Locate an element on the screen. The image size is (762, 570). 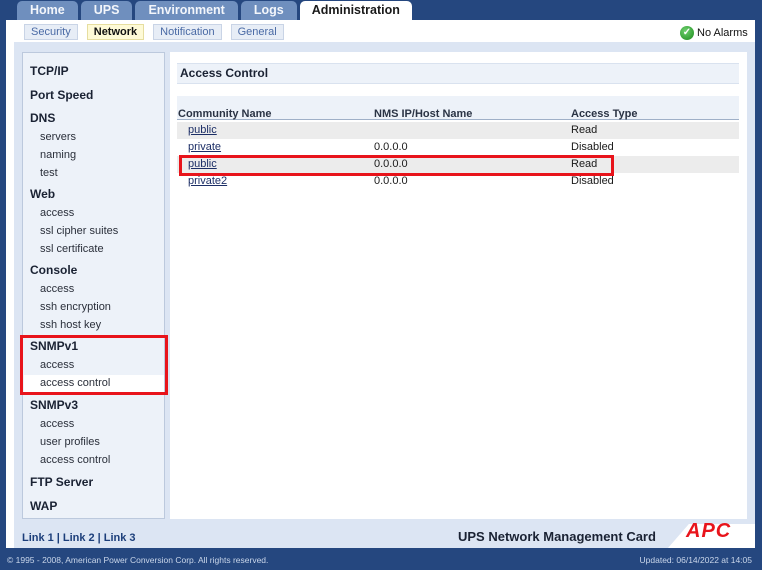
footer-link-1: Link 1 is located at coordinates (38, 538).